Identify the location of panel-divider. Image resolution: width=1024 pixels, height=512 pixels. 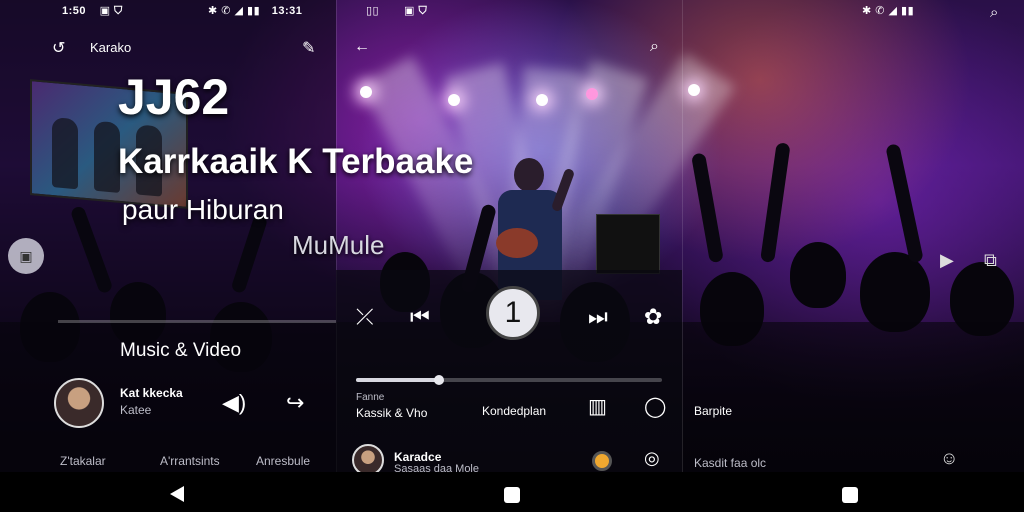
(682, 236).